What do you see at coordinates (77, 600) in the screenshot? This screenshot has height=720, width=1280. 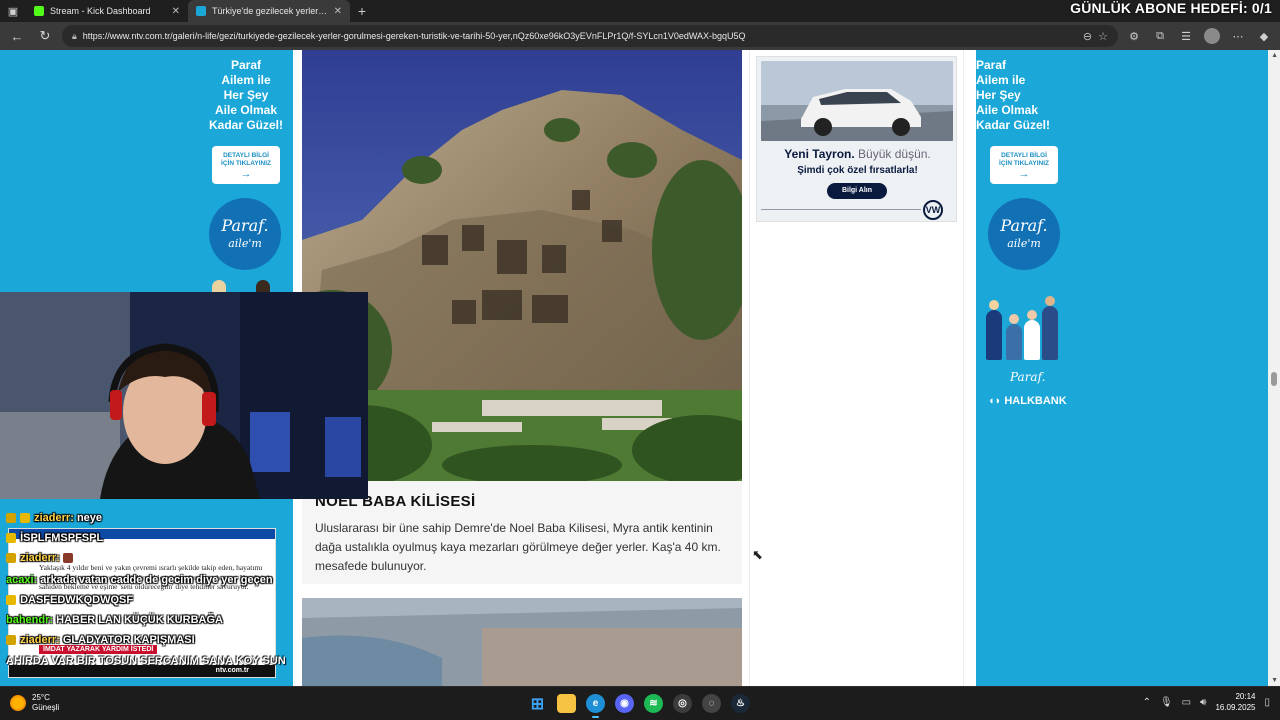 I see `chat-text: DASFEDWKQDWQSF` at bounding box center [77, 600].